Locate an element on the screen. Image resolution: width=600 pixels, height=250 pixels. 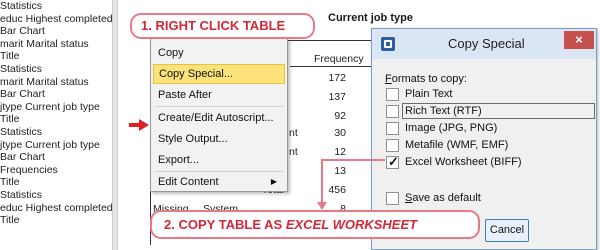
format-option-label: Excel Worksheet (BIFF) is located at coordinates (463, 162).